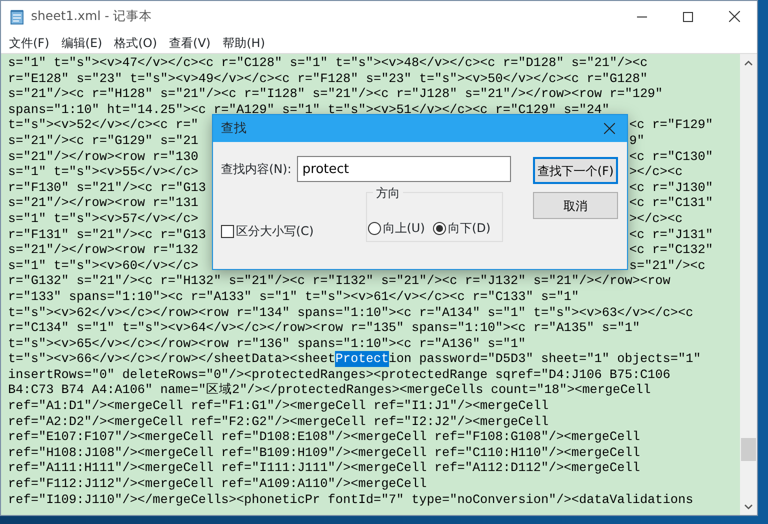 The image size is (768, 524). I want to click on dialog-title: 查找, so click(234, 128).